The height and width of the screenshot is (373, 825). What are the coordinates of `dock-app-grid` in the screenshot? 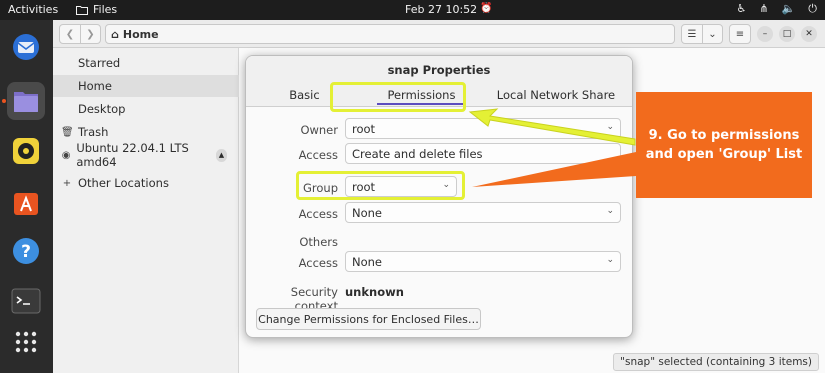 It's located at (26, 342).